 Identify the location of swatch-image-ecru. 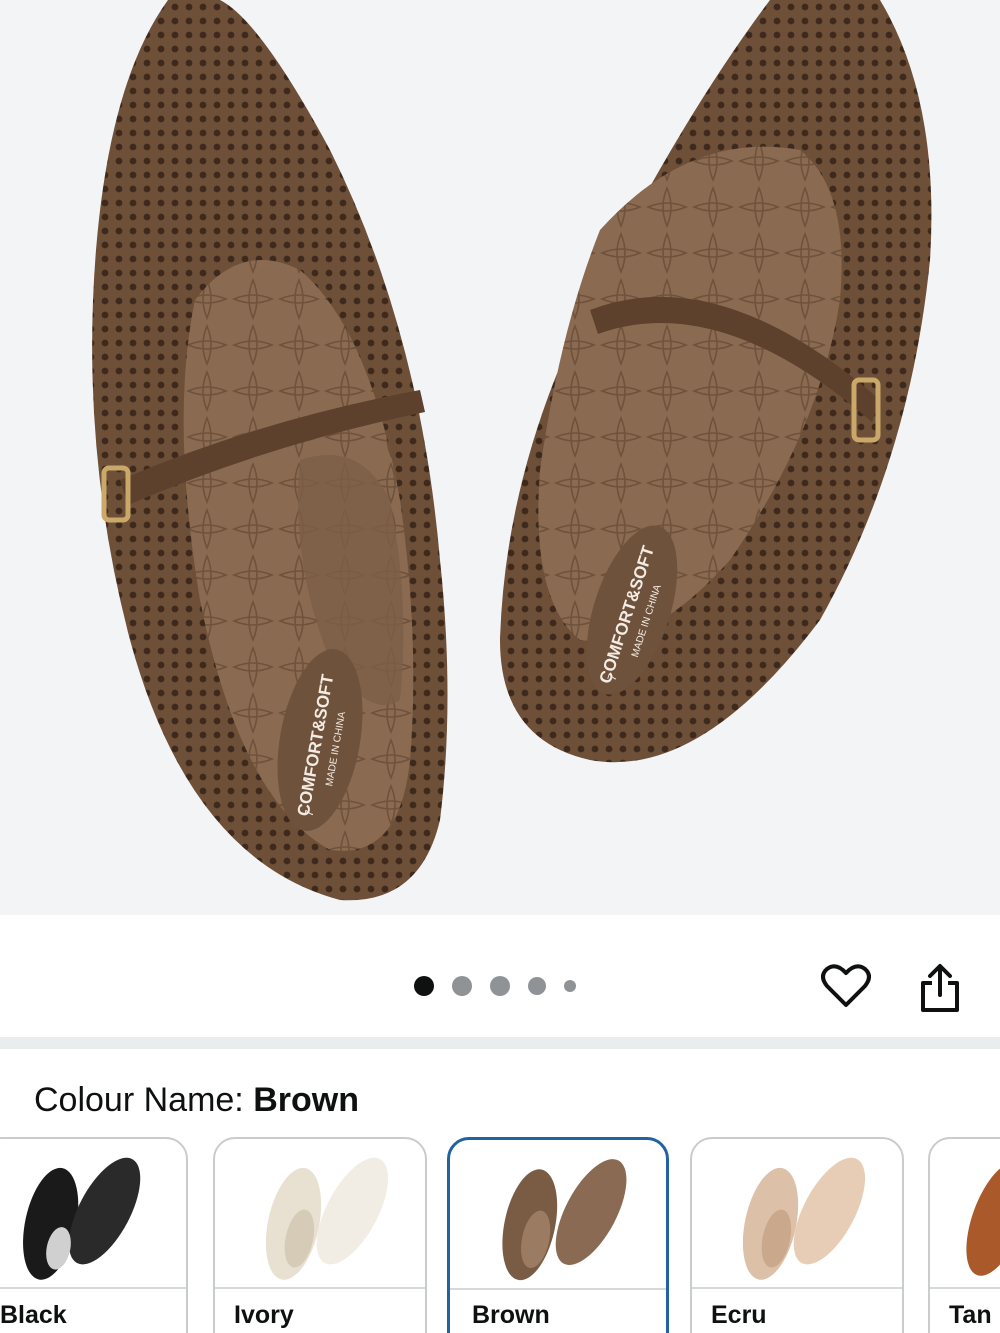
(804, 1218).